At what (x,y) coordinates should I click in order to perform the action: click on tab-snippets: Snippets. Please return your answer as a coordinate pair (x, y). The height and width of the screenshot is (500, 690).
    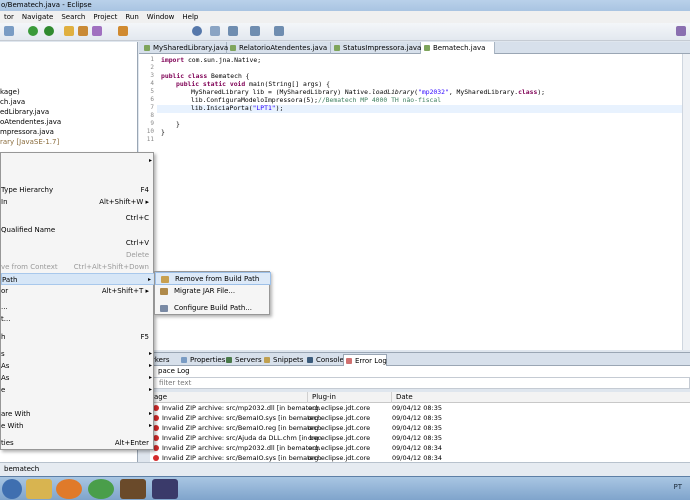
    Looking at the image, I should click on (283, 360).